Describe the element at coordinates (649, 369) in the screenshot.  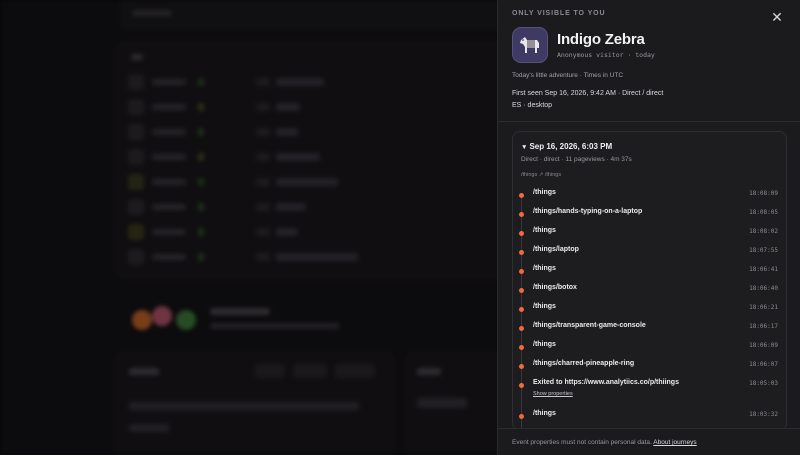
I see `timeline-event: /things/charred-pineapple-ring 18:06:07` at that location.